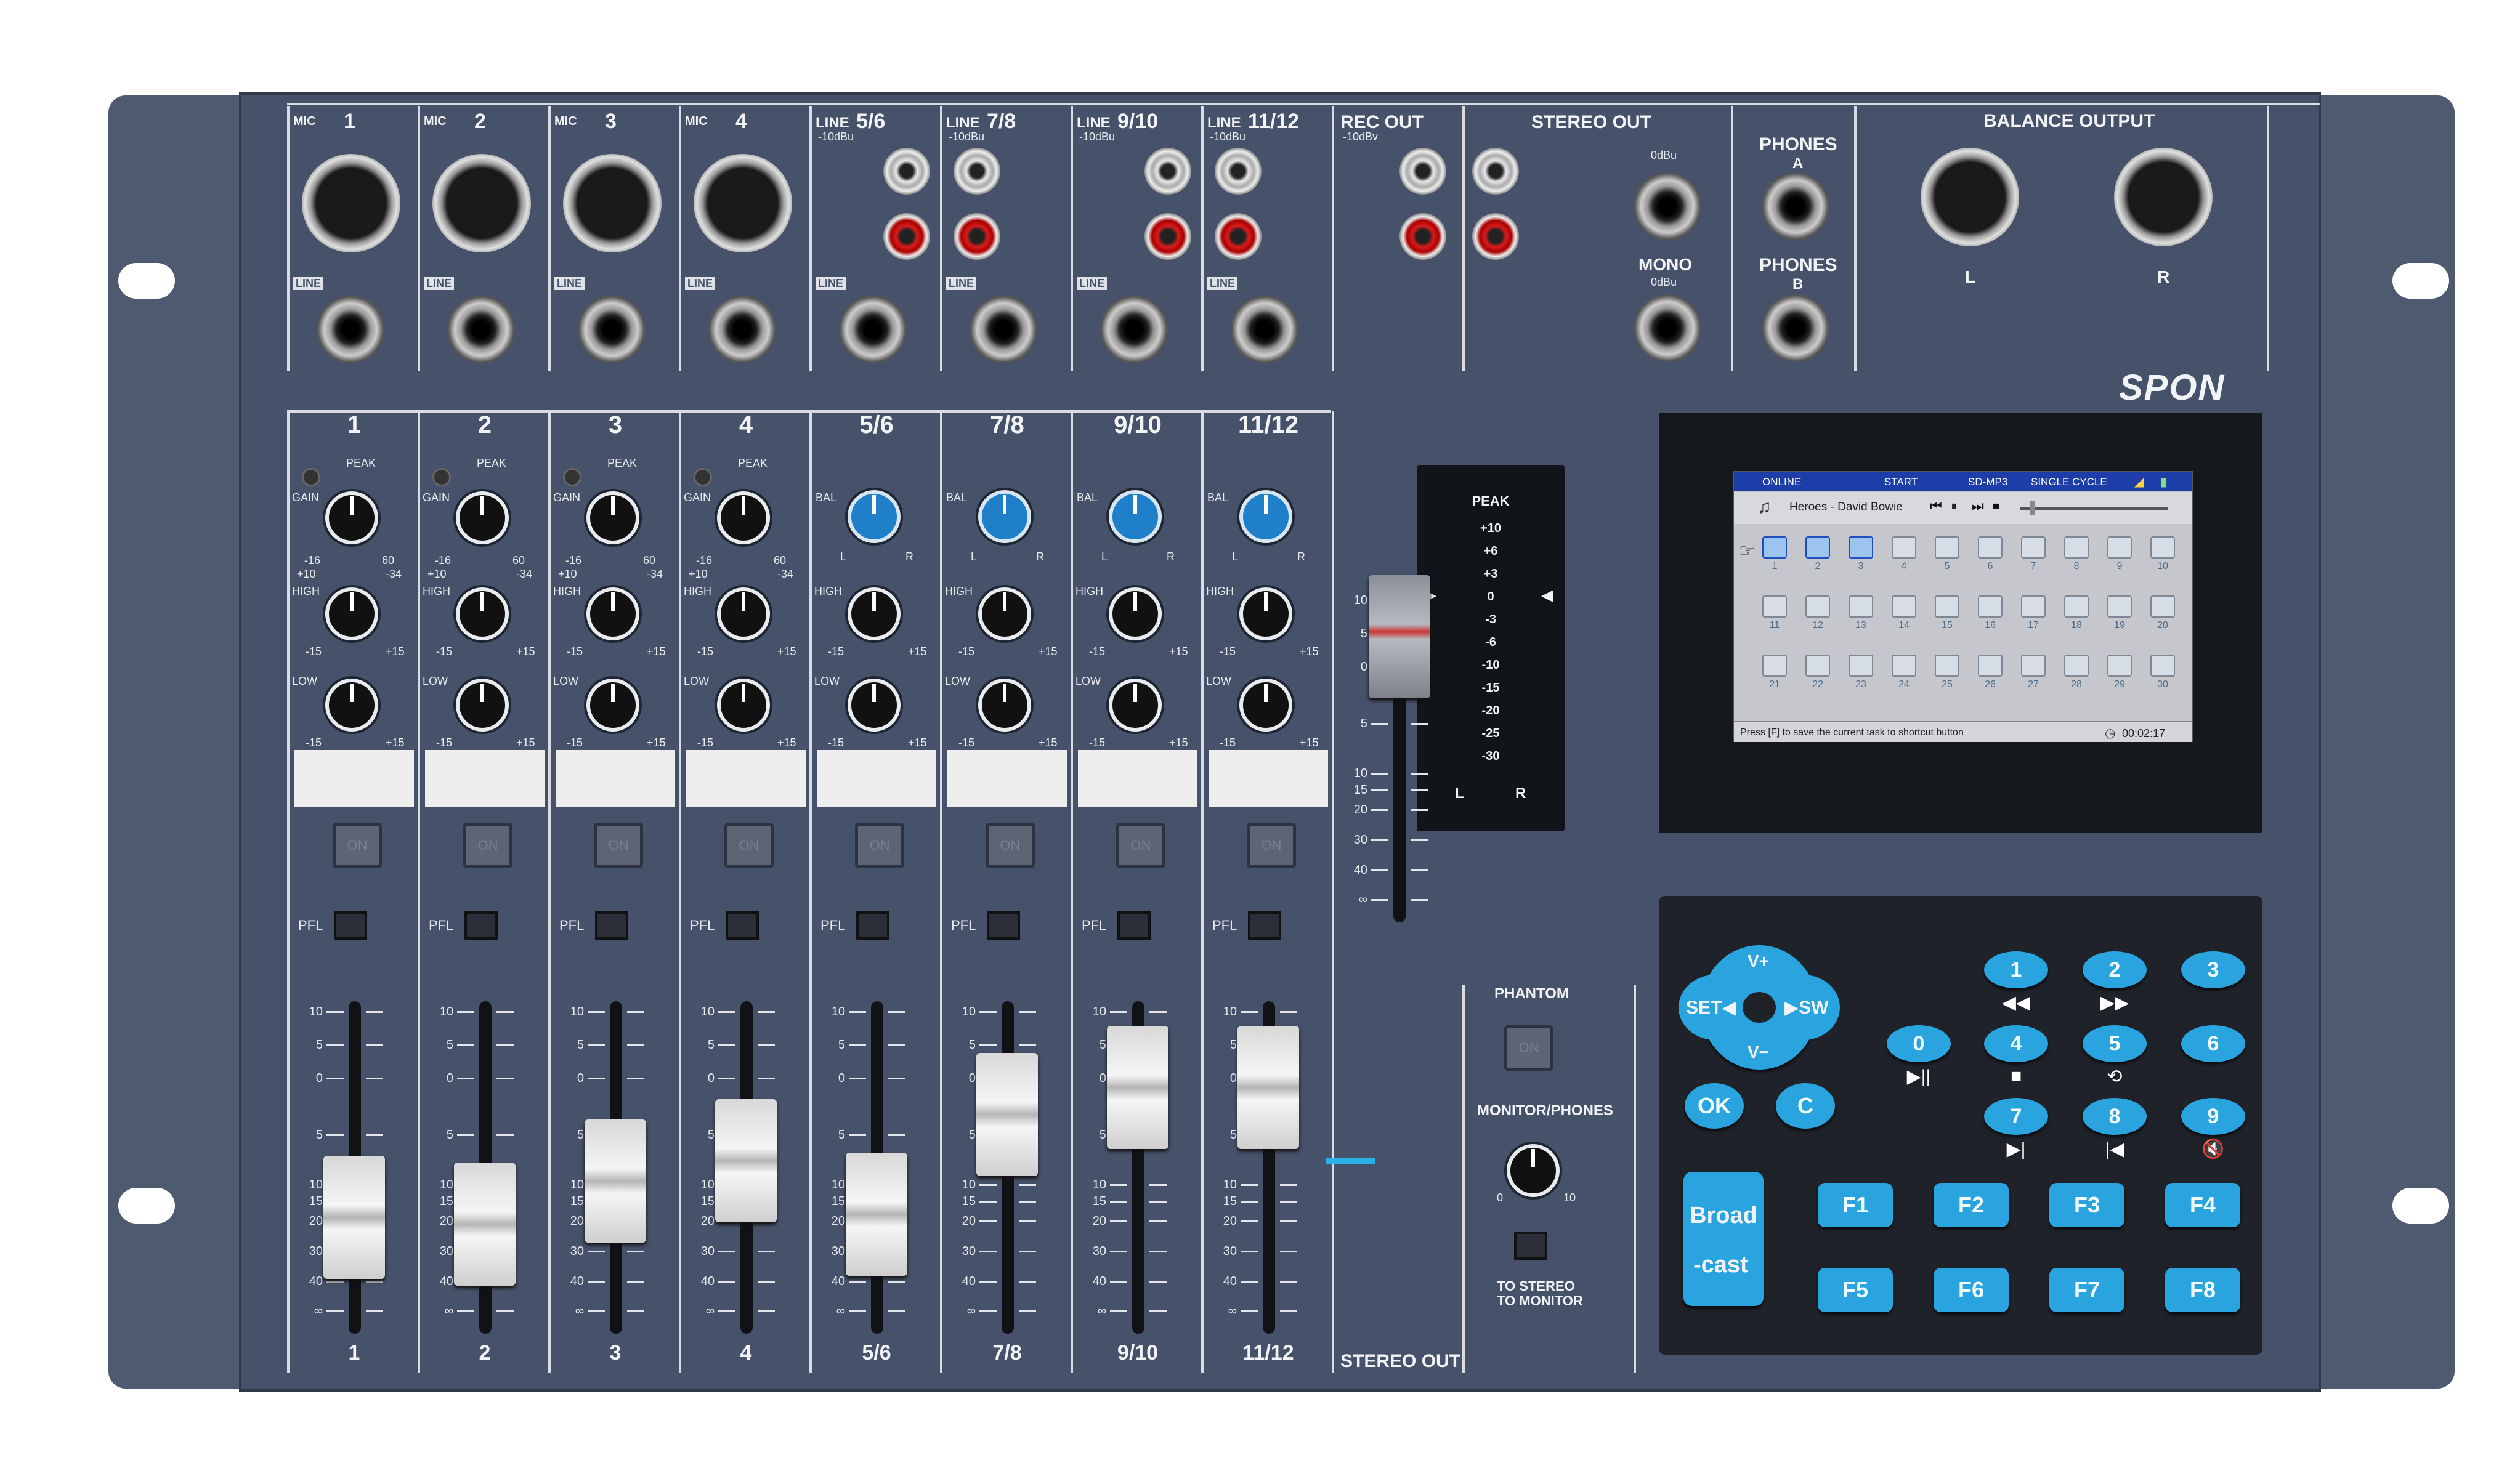 This screenshot has height=1484, width=2499. I want to click on pause-icon: ⏸, so click(1954, 506).